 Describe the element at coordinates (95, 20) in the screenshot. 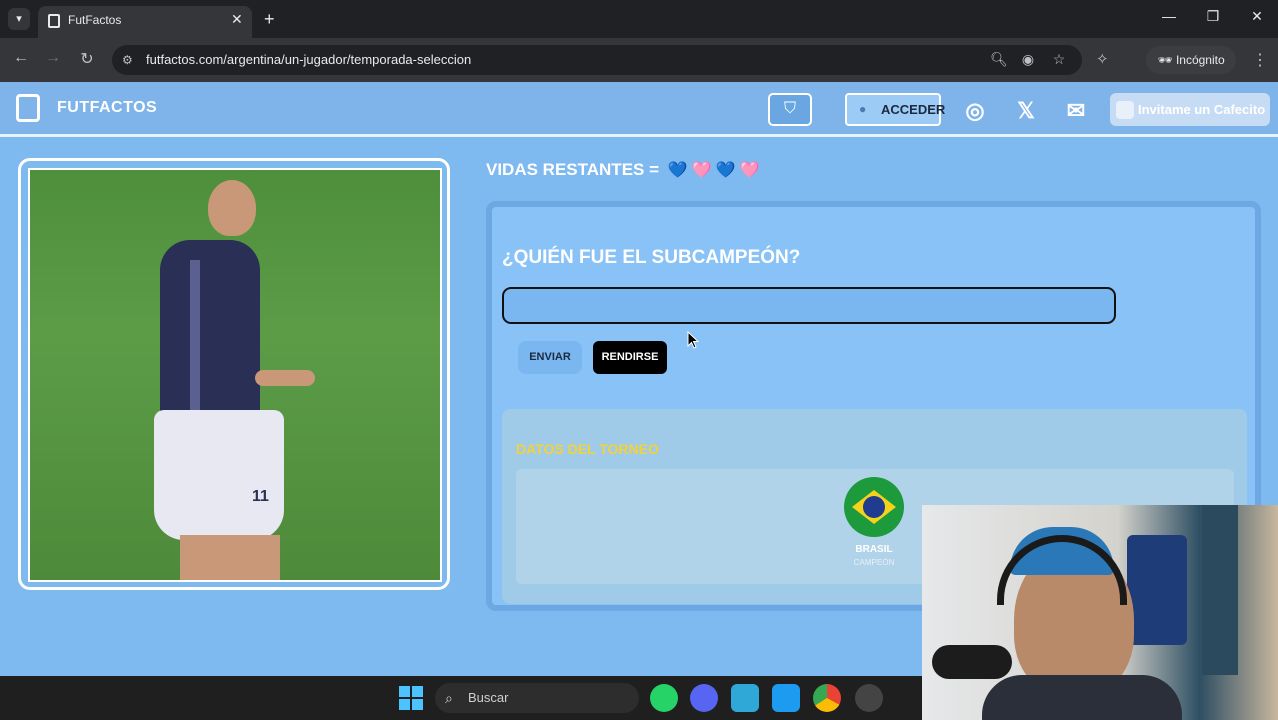

I see `tab-title: FutFactos` at that location.